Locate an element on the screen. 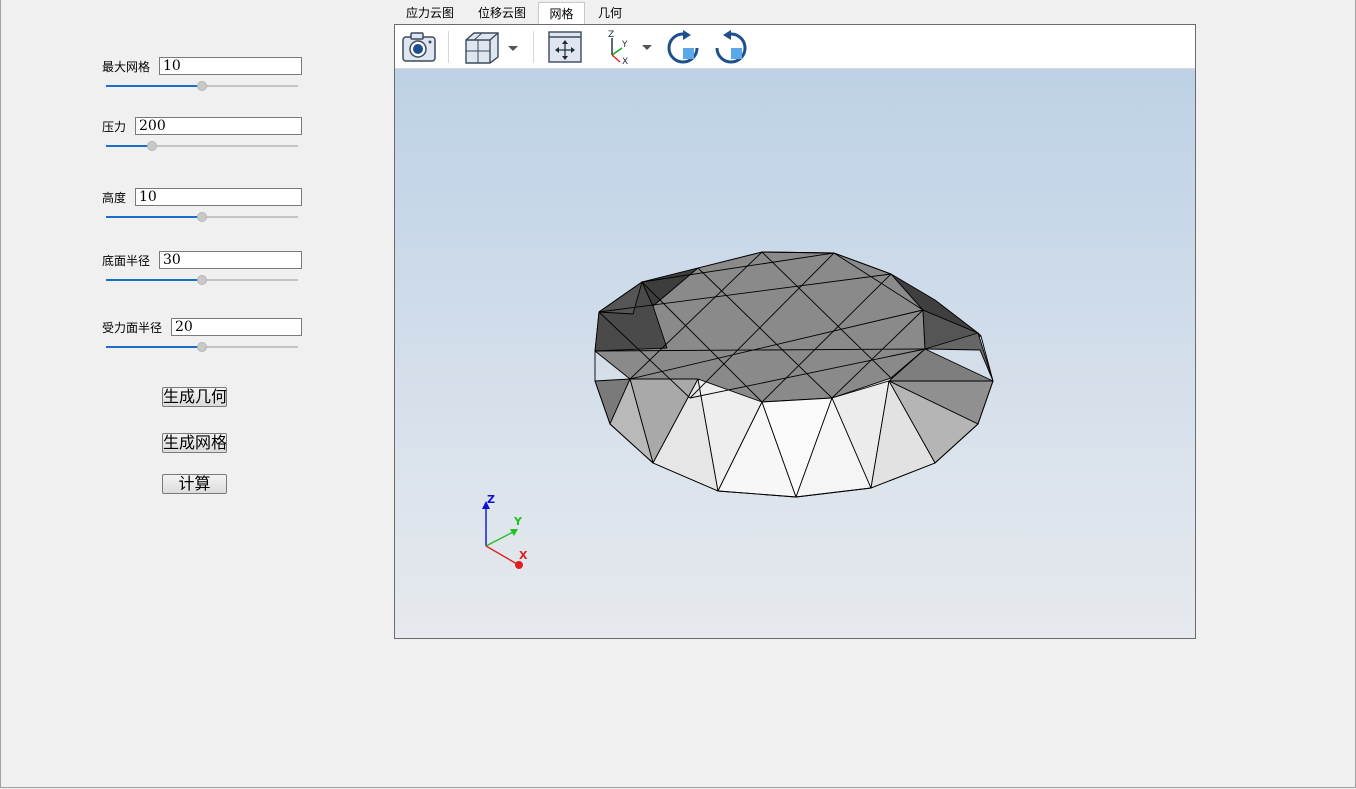 Image resolution: width=1356 pixels, height=789 pixels. viewer-toolbar: Z Y X is located at coordinates (795, 47).